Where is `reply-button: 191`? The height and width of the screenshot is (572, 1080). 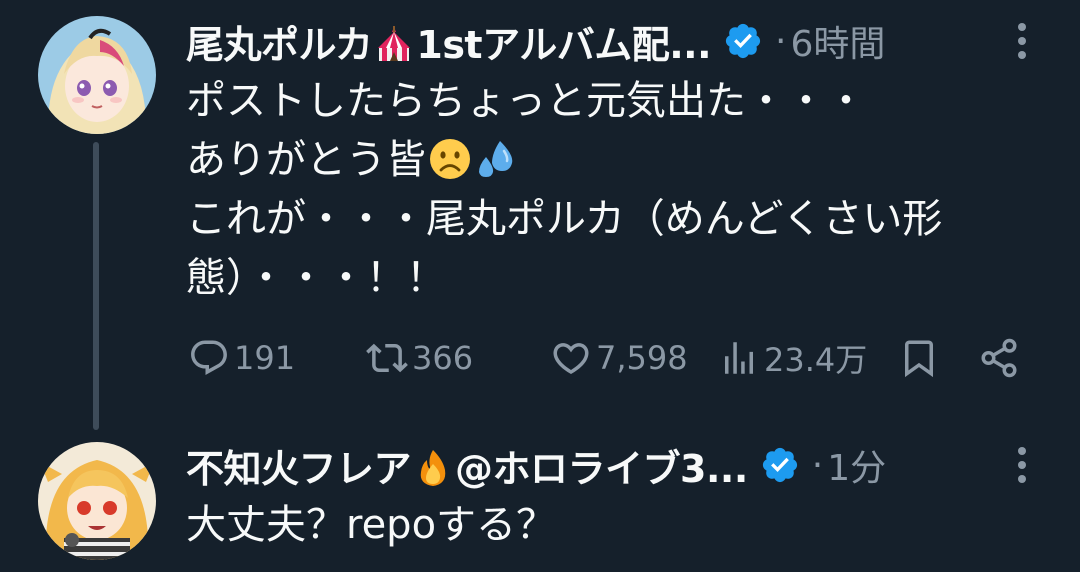 reply-button: 191 is located at coordinates (241, 358).